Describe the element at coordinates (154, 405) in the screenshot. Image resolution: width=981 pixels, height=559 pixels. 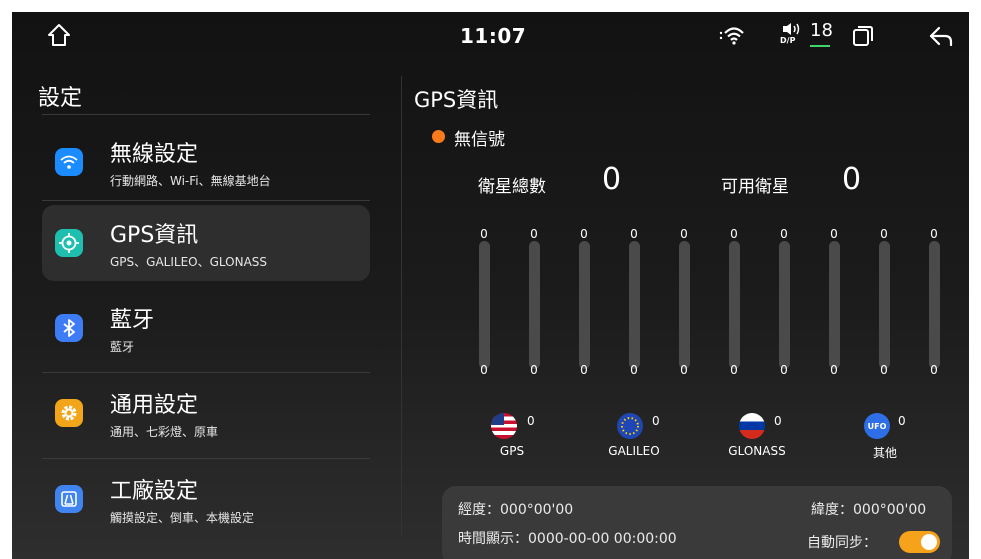
I see `sidebar-item-label: 通用設定` at that location.